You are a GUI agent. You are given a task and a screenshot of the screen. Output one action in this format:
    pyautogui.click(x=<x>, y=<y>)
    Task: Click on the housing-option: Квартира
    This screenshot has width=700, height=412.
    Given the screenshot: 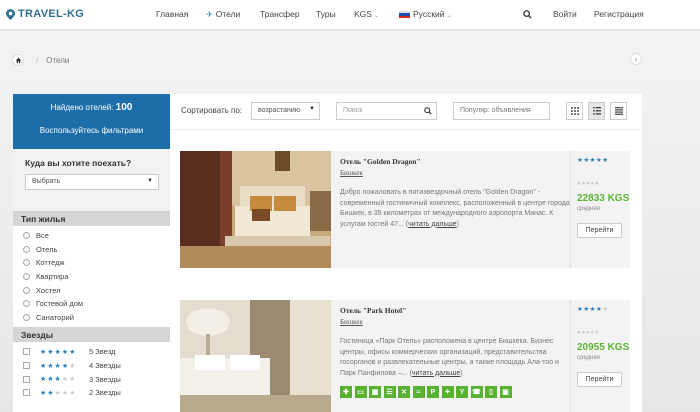 What is the action you would take?
    pyautogui.click(x=91, y=277)
    